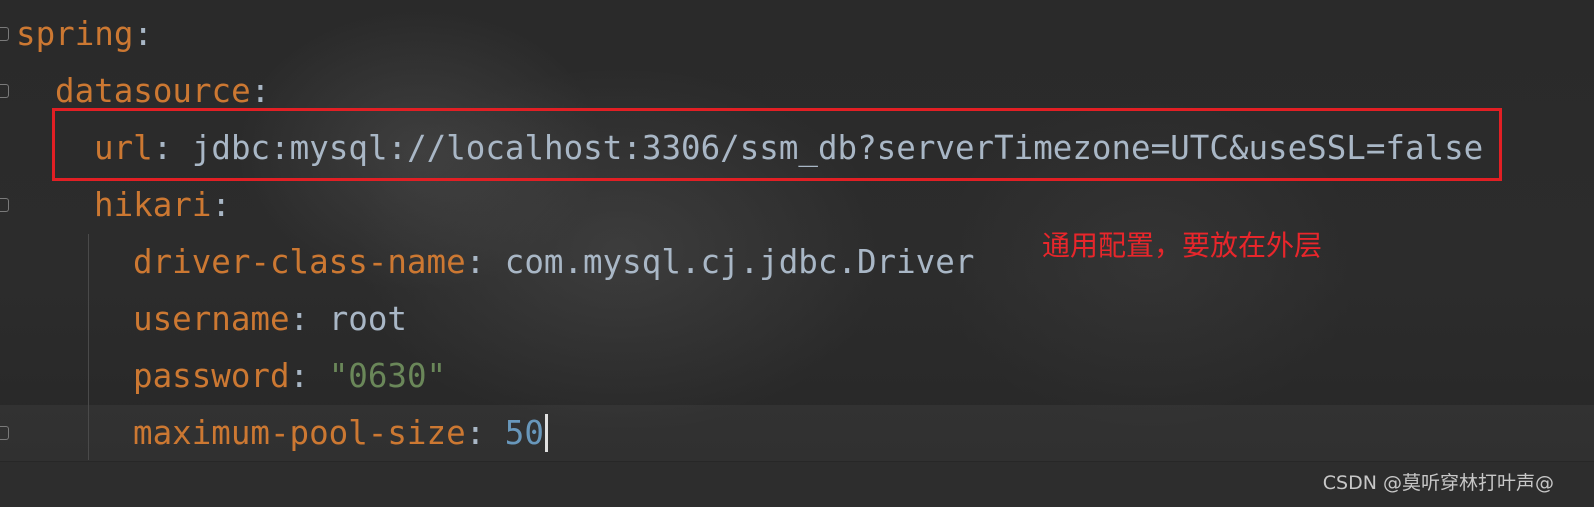 The image size is (1594, 507). I want to click on editor-gutter, so click(7, 253).